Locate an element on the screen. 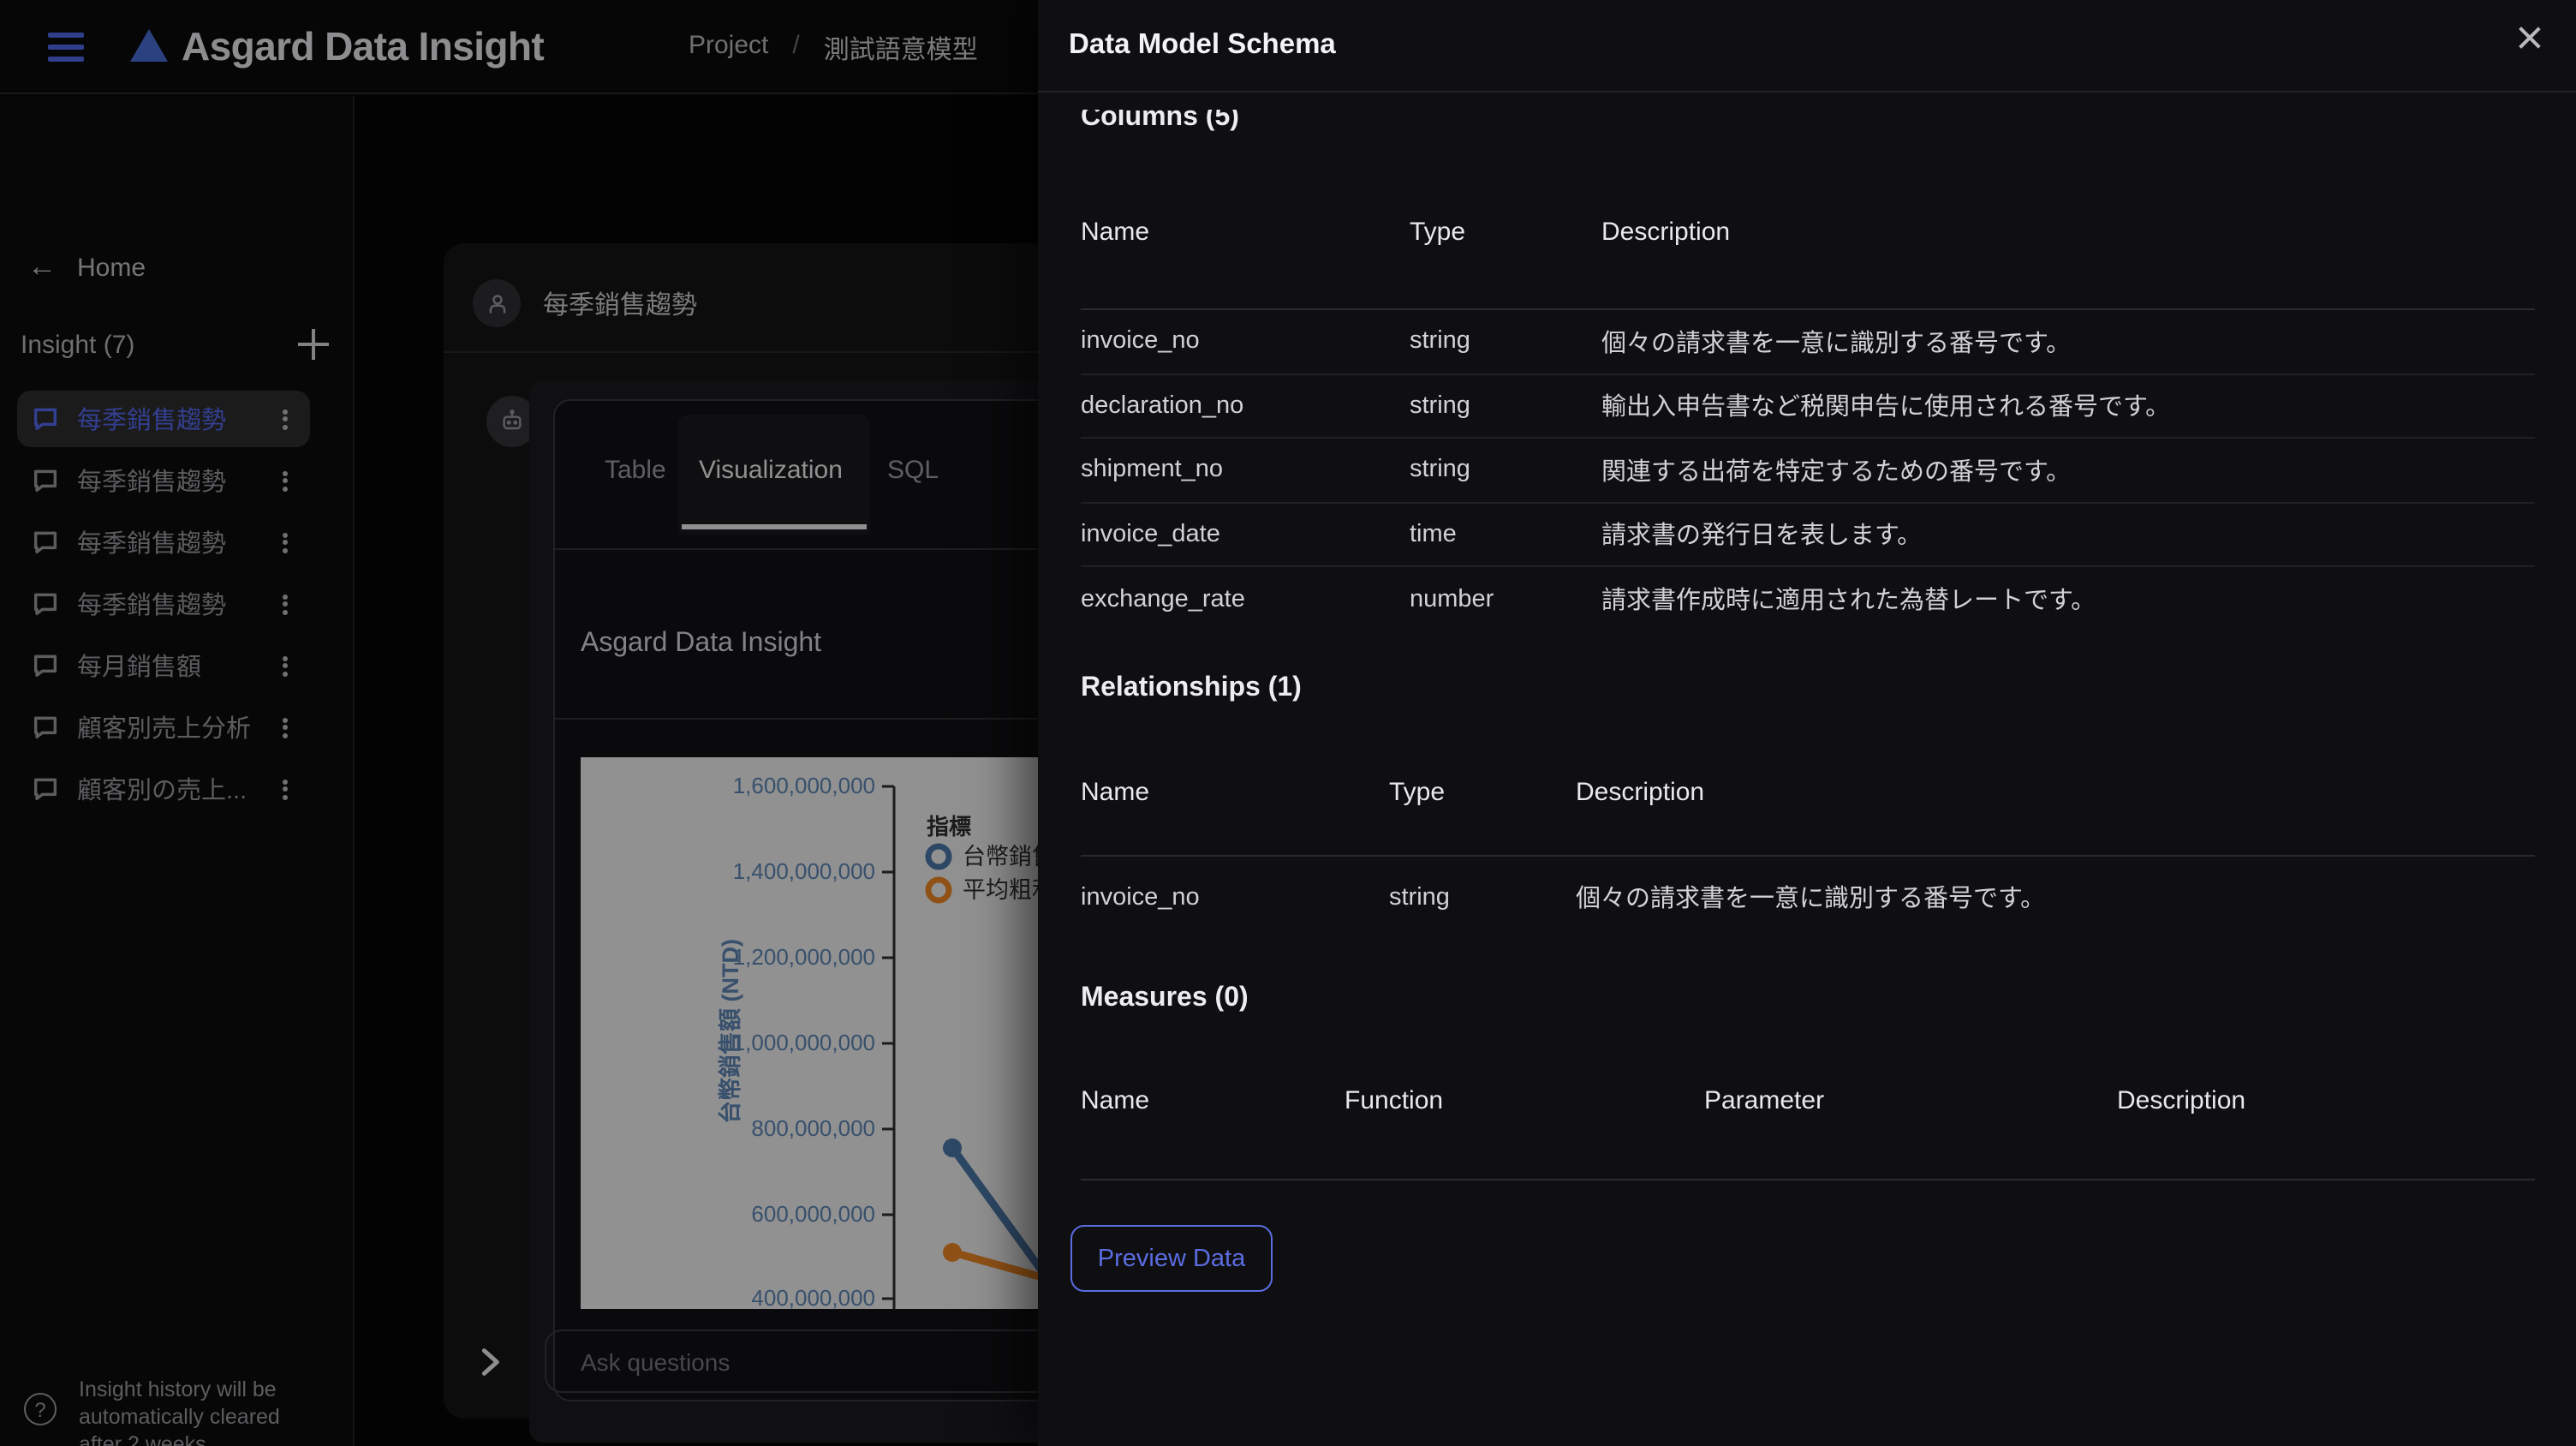  measures-heading: Measures (0) is located at coordinates (1165, 998).